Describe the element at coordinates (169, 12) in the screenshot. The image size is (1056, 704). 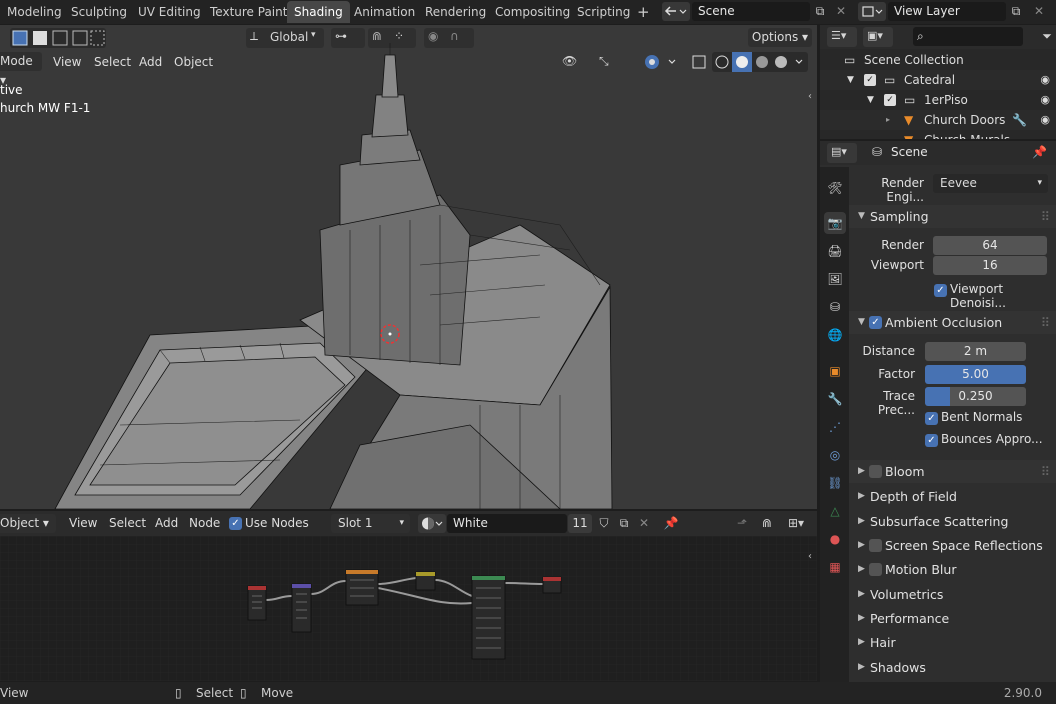
I see `tab-uv-editing: UV Editing` at that location.